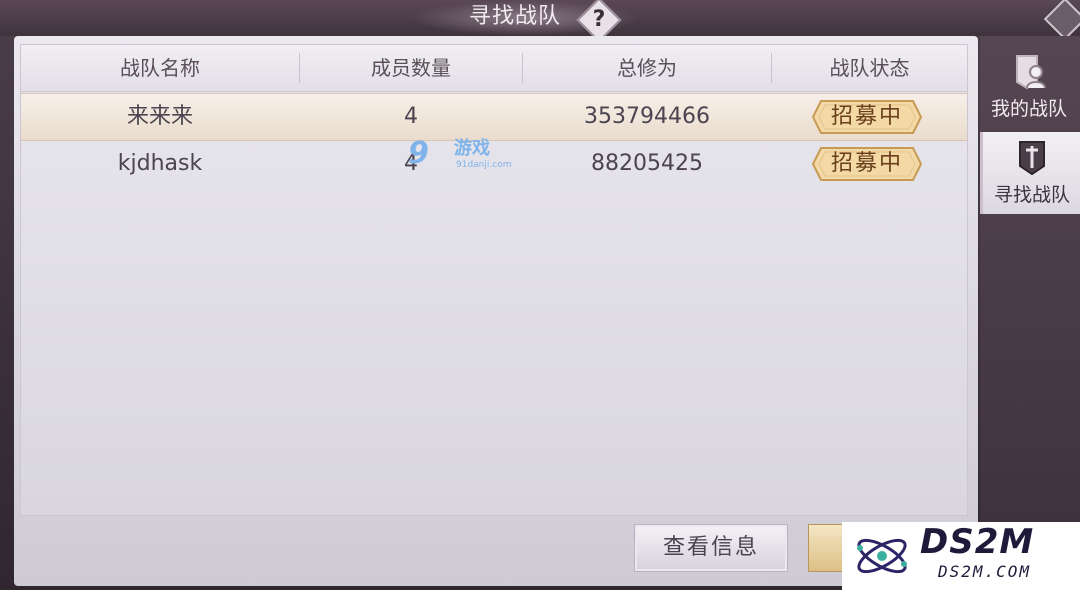 This screenshot has width=1080, height=590. I want to click on site-watermark-91: 9 游戏 91danji.com, so click(460, 154).